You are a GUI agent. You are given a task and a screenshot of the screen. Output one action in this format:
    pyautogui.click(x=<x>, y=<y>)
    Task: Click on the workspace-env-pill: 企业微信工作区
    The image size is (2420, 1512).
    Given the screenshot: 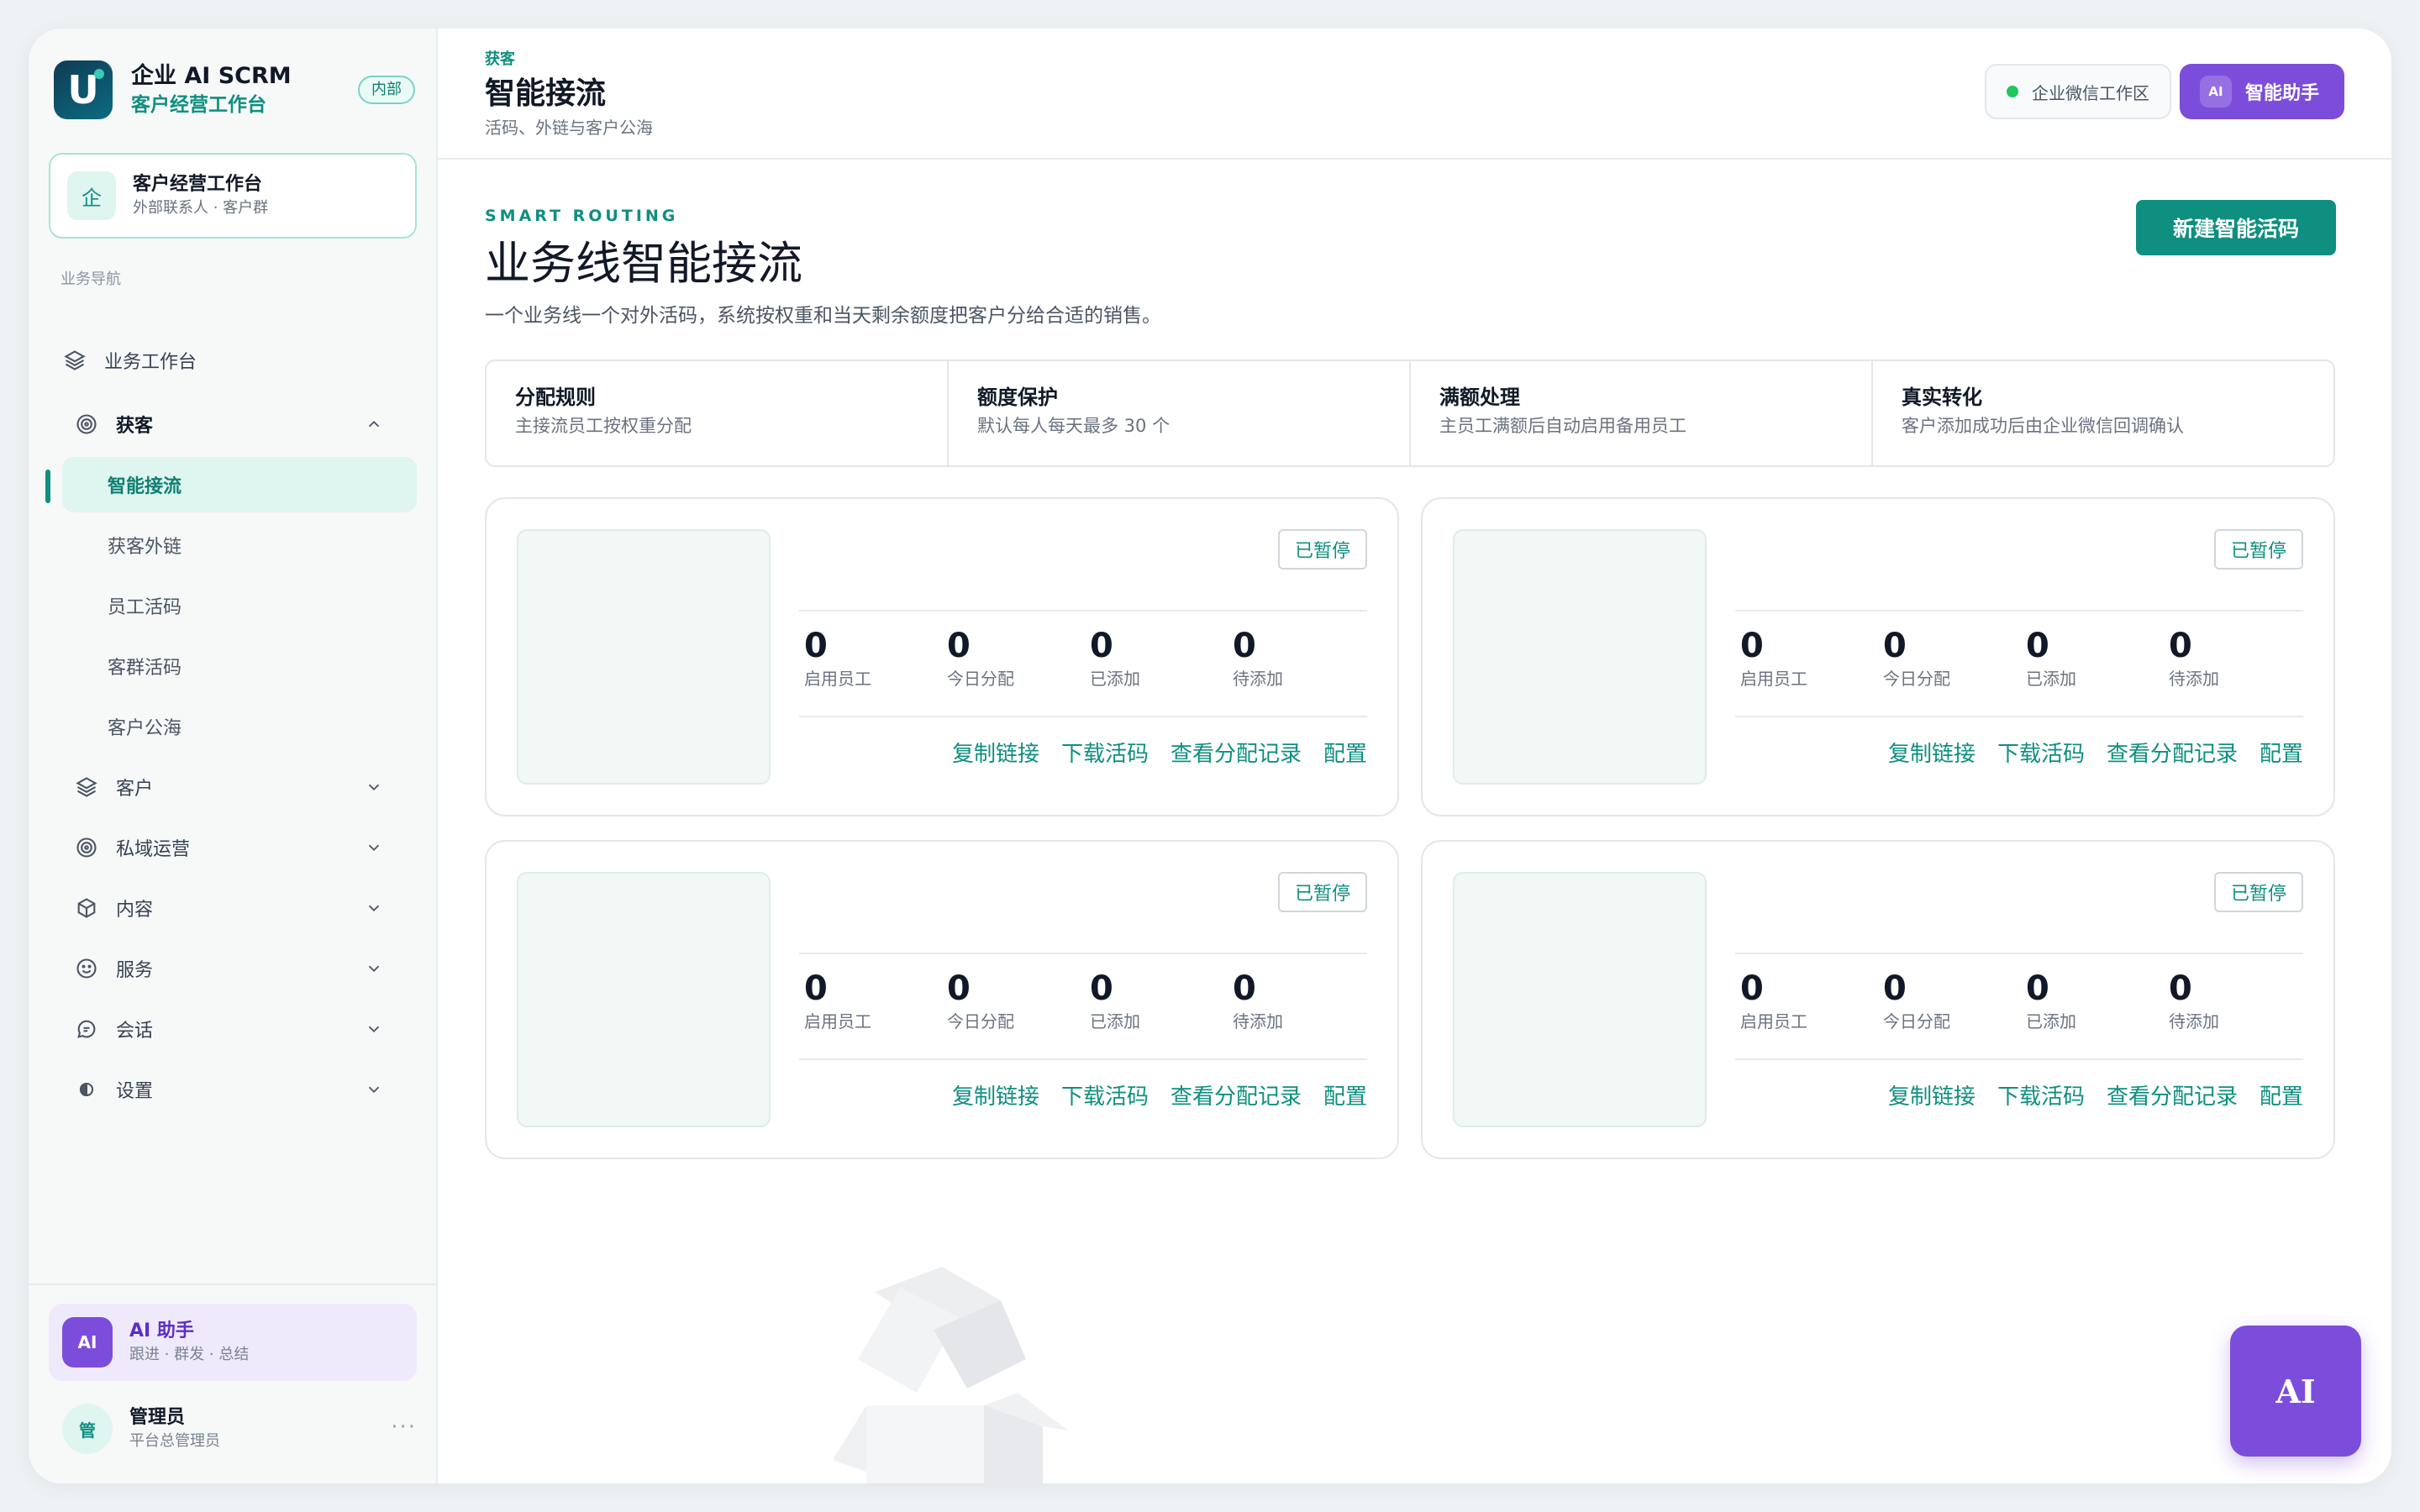 What is the action you would take?
    pyautogui.click(x=2078, y=91)
    